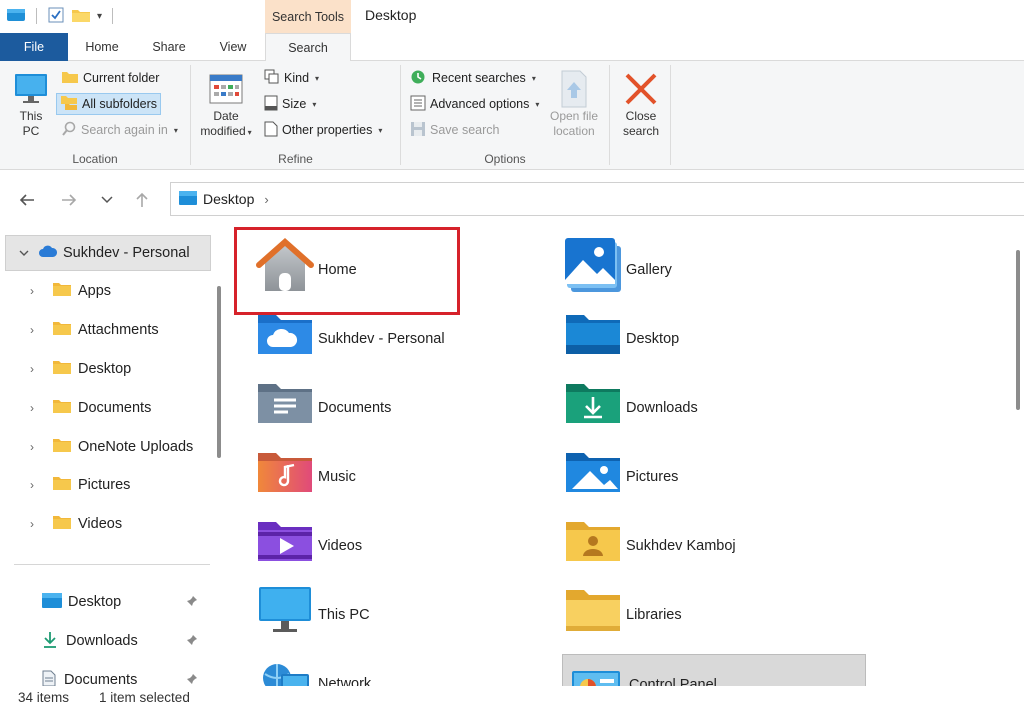  I want to click on navigation-bar: Desktop ›, so click(512, 198).